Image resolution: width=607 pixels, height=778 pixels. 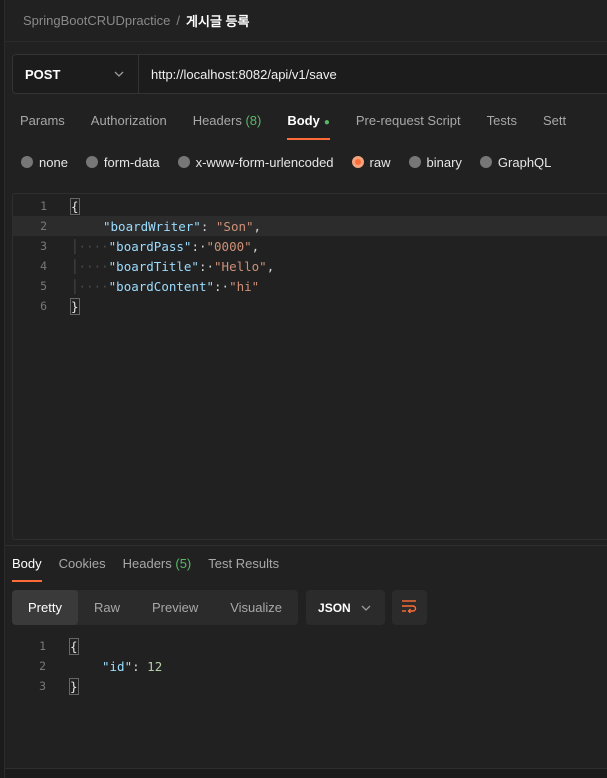 I want to click on line-number: 3, so click(x=43, y=246).